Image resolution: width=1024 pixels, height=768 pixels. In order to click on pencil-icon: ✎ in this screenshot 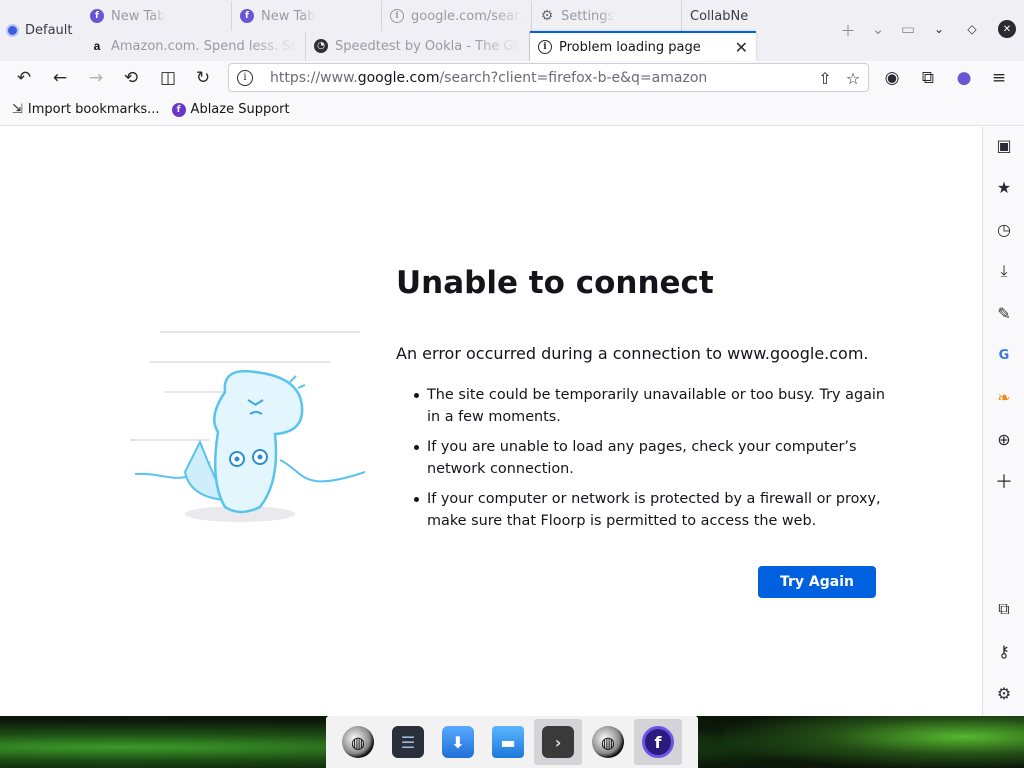, I will do `click(1004, 313)`.